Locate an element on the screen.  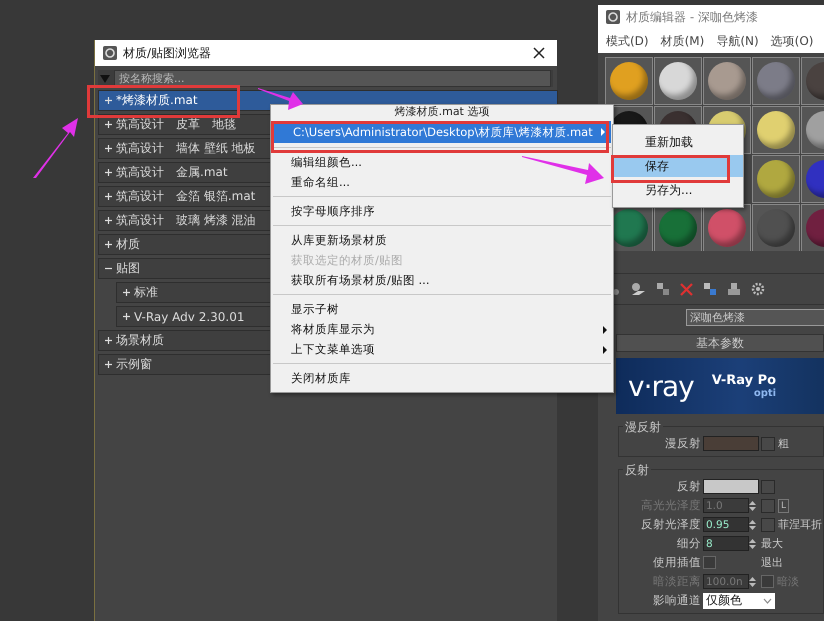
number-field: 0.95 is located at coordinates (726, 524).